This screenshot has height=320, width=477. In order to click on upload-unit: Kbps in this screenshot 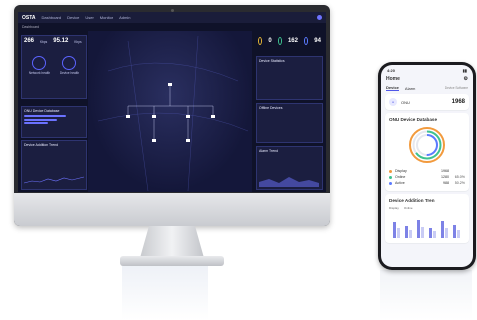, I will do `click(44, 42)`.